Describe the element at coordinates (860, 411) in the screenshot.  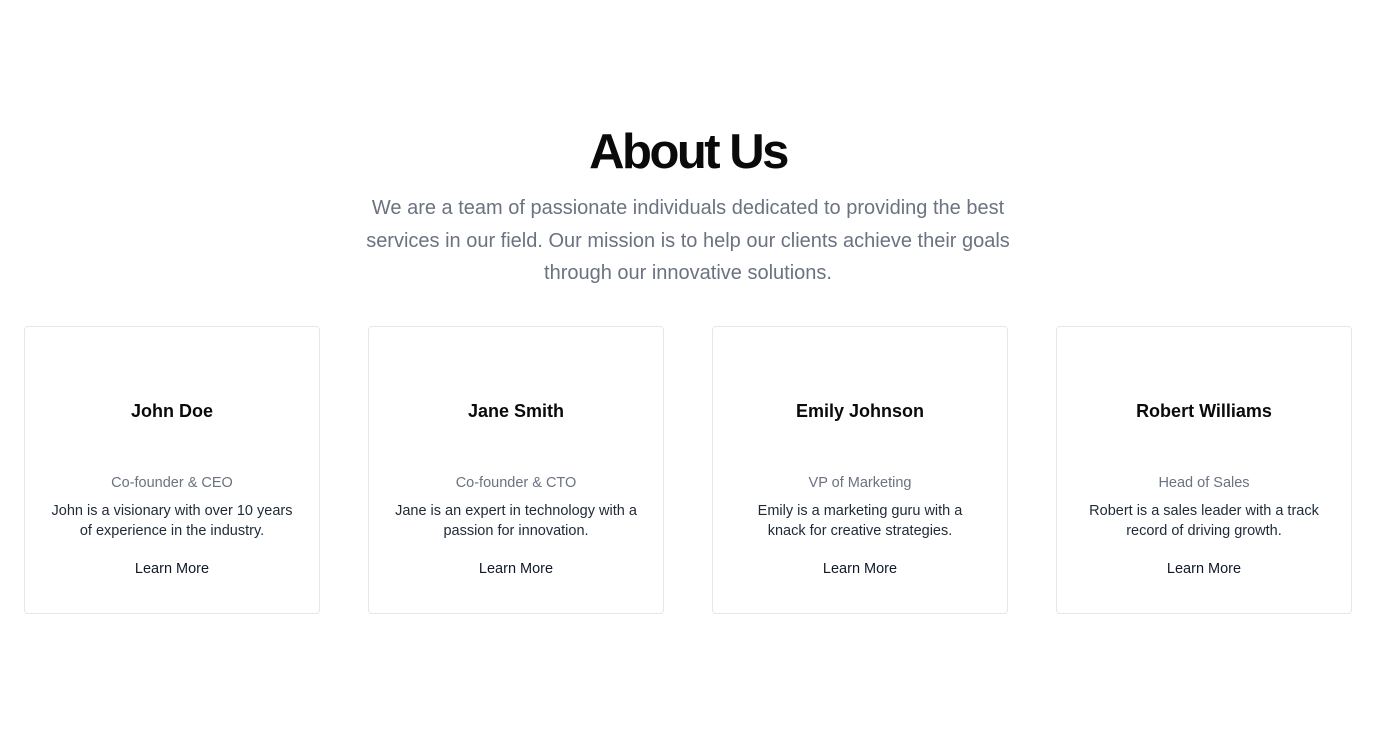
I see `member-name: Emily Johnson` at that location.